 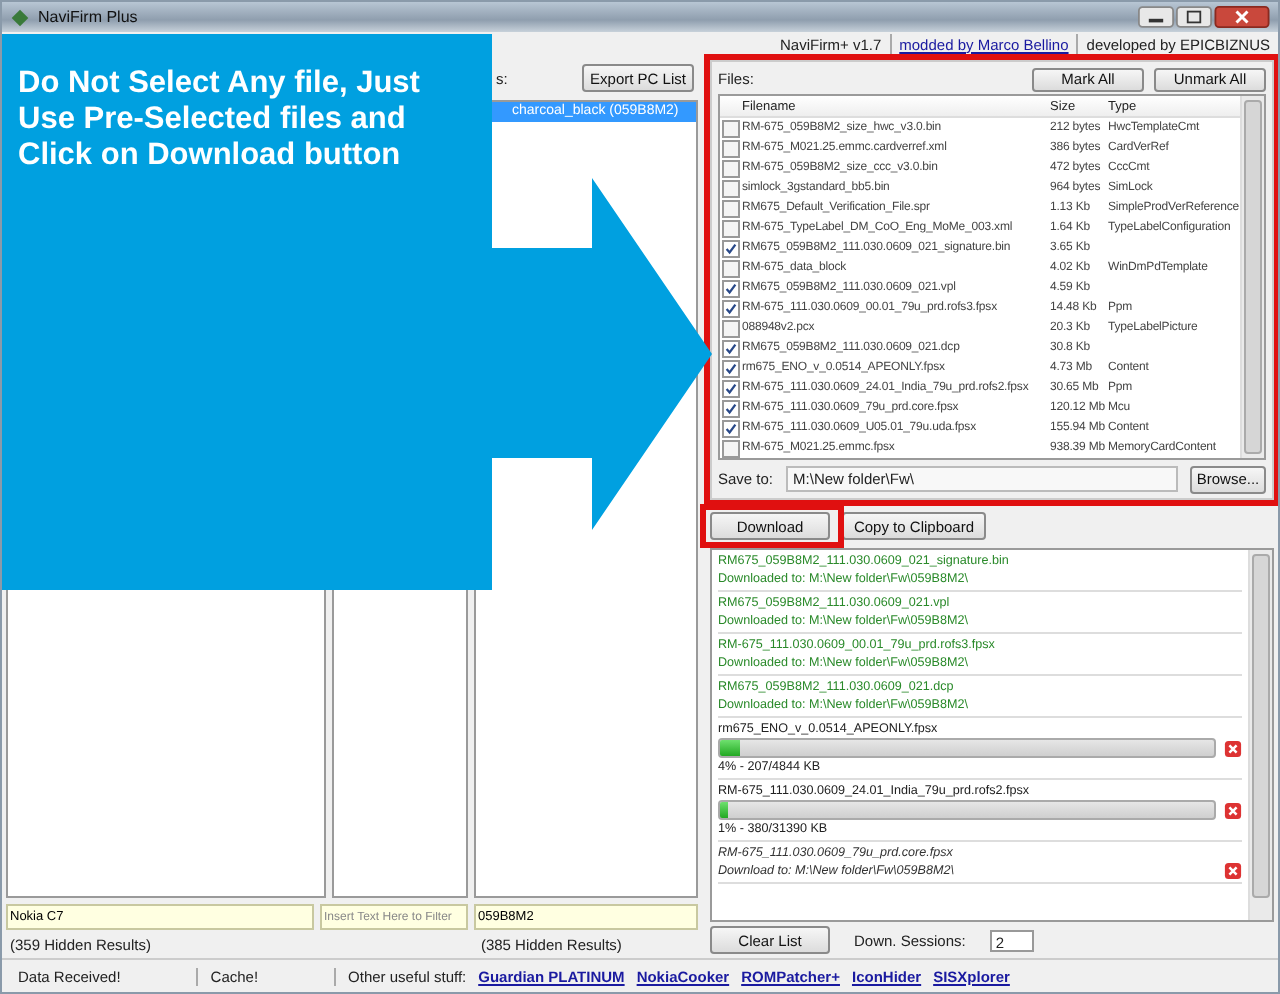 What do you see at coordinates (1156, 17) in the screenshot?
I see `minimize-icon` at bounding box center [1156, 17].